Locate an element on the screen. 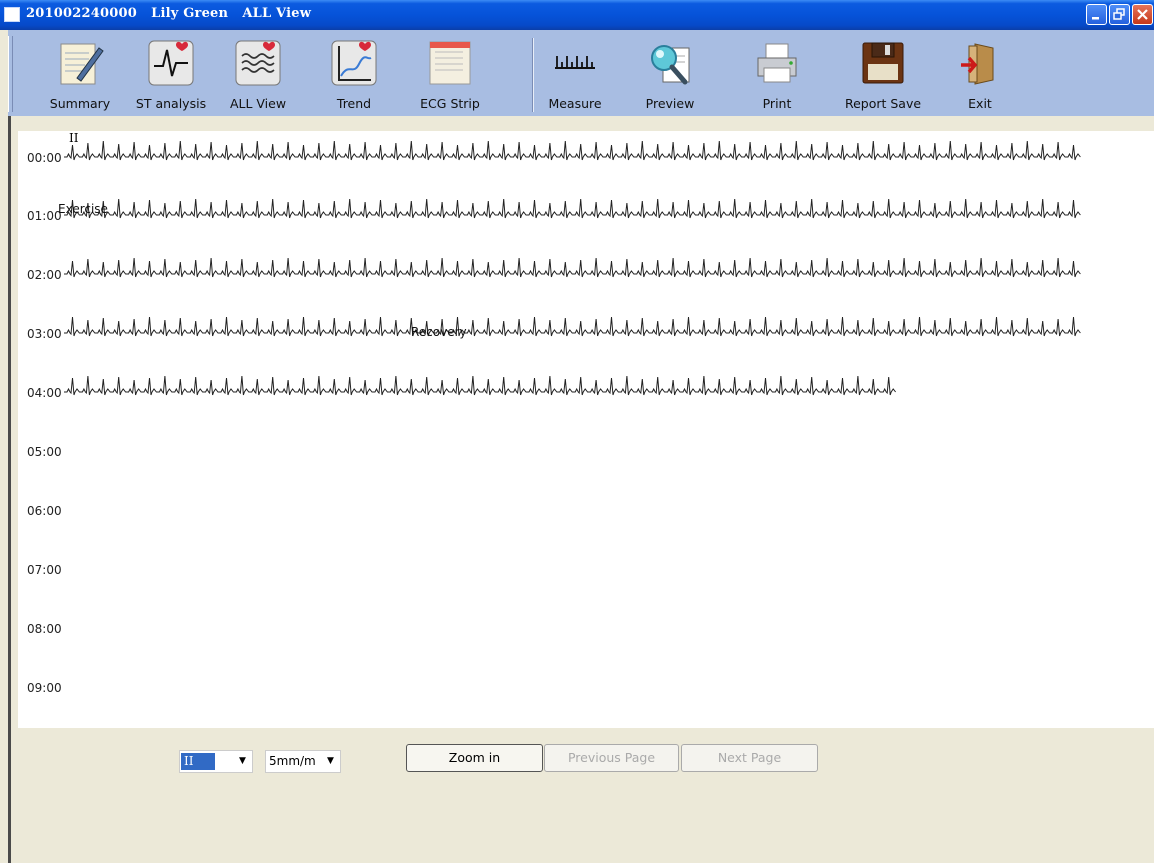 The height and width of the screenshot is (863, 1154). st-analysis-button: ST analysis is located at coordinates (171, 75).